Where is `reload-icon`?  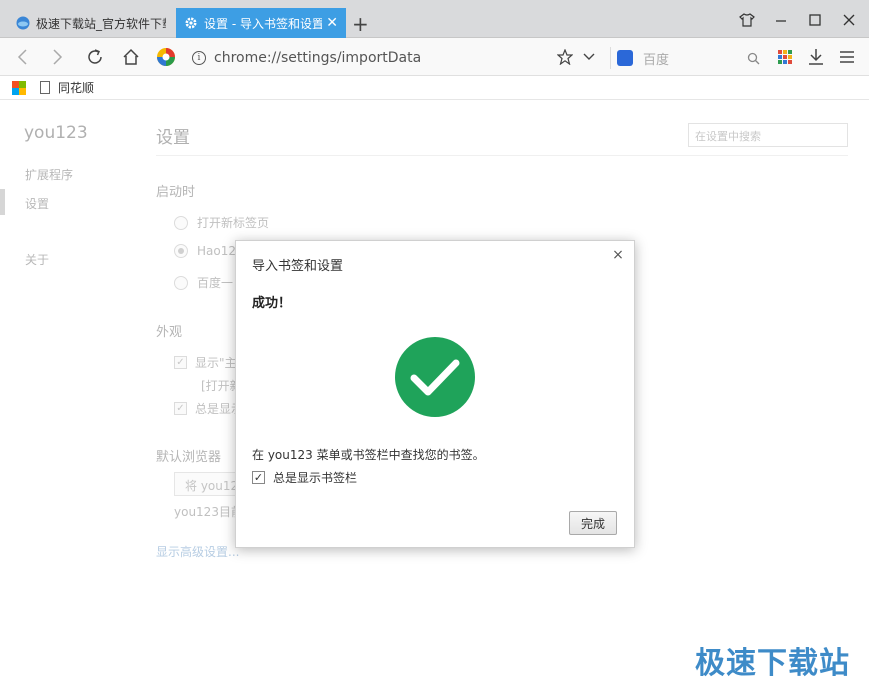 reload-icon is located at coordinates (95, 57).